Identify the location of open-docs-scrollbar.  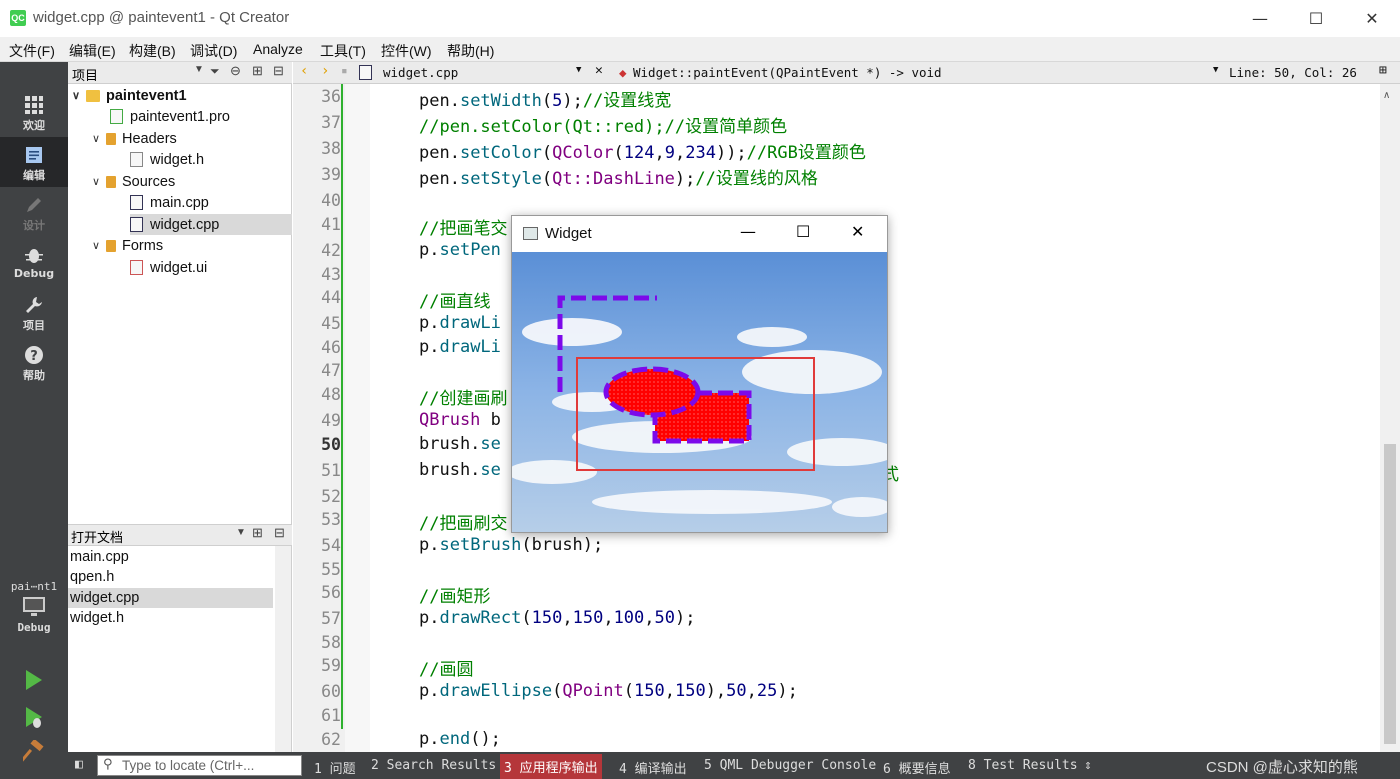
(283, 649).